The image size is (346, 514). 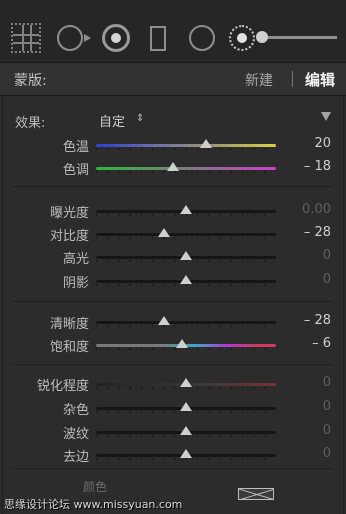 I want to click on slider-row-clarity: 清晰度 – 28, so click(x=174, y=325).